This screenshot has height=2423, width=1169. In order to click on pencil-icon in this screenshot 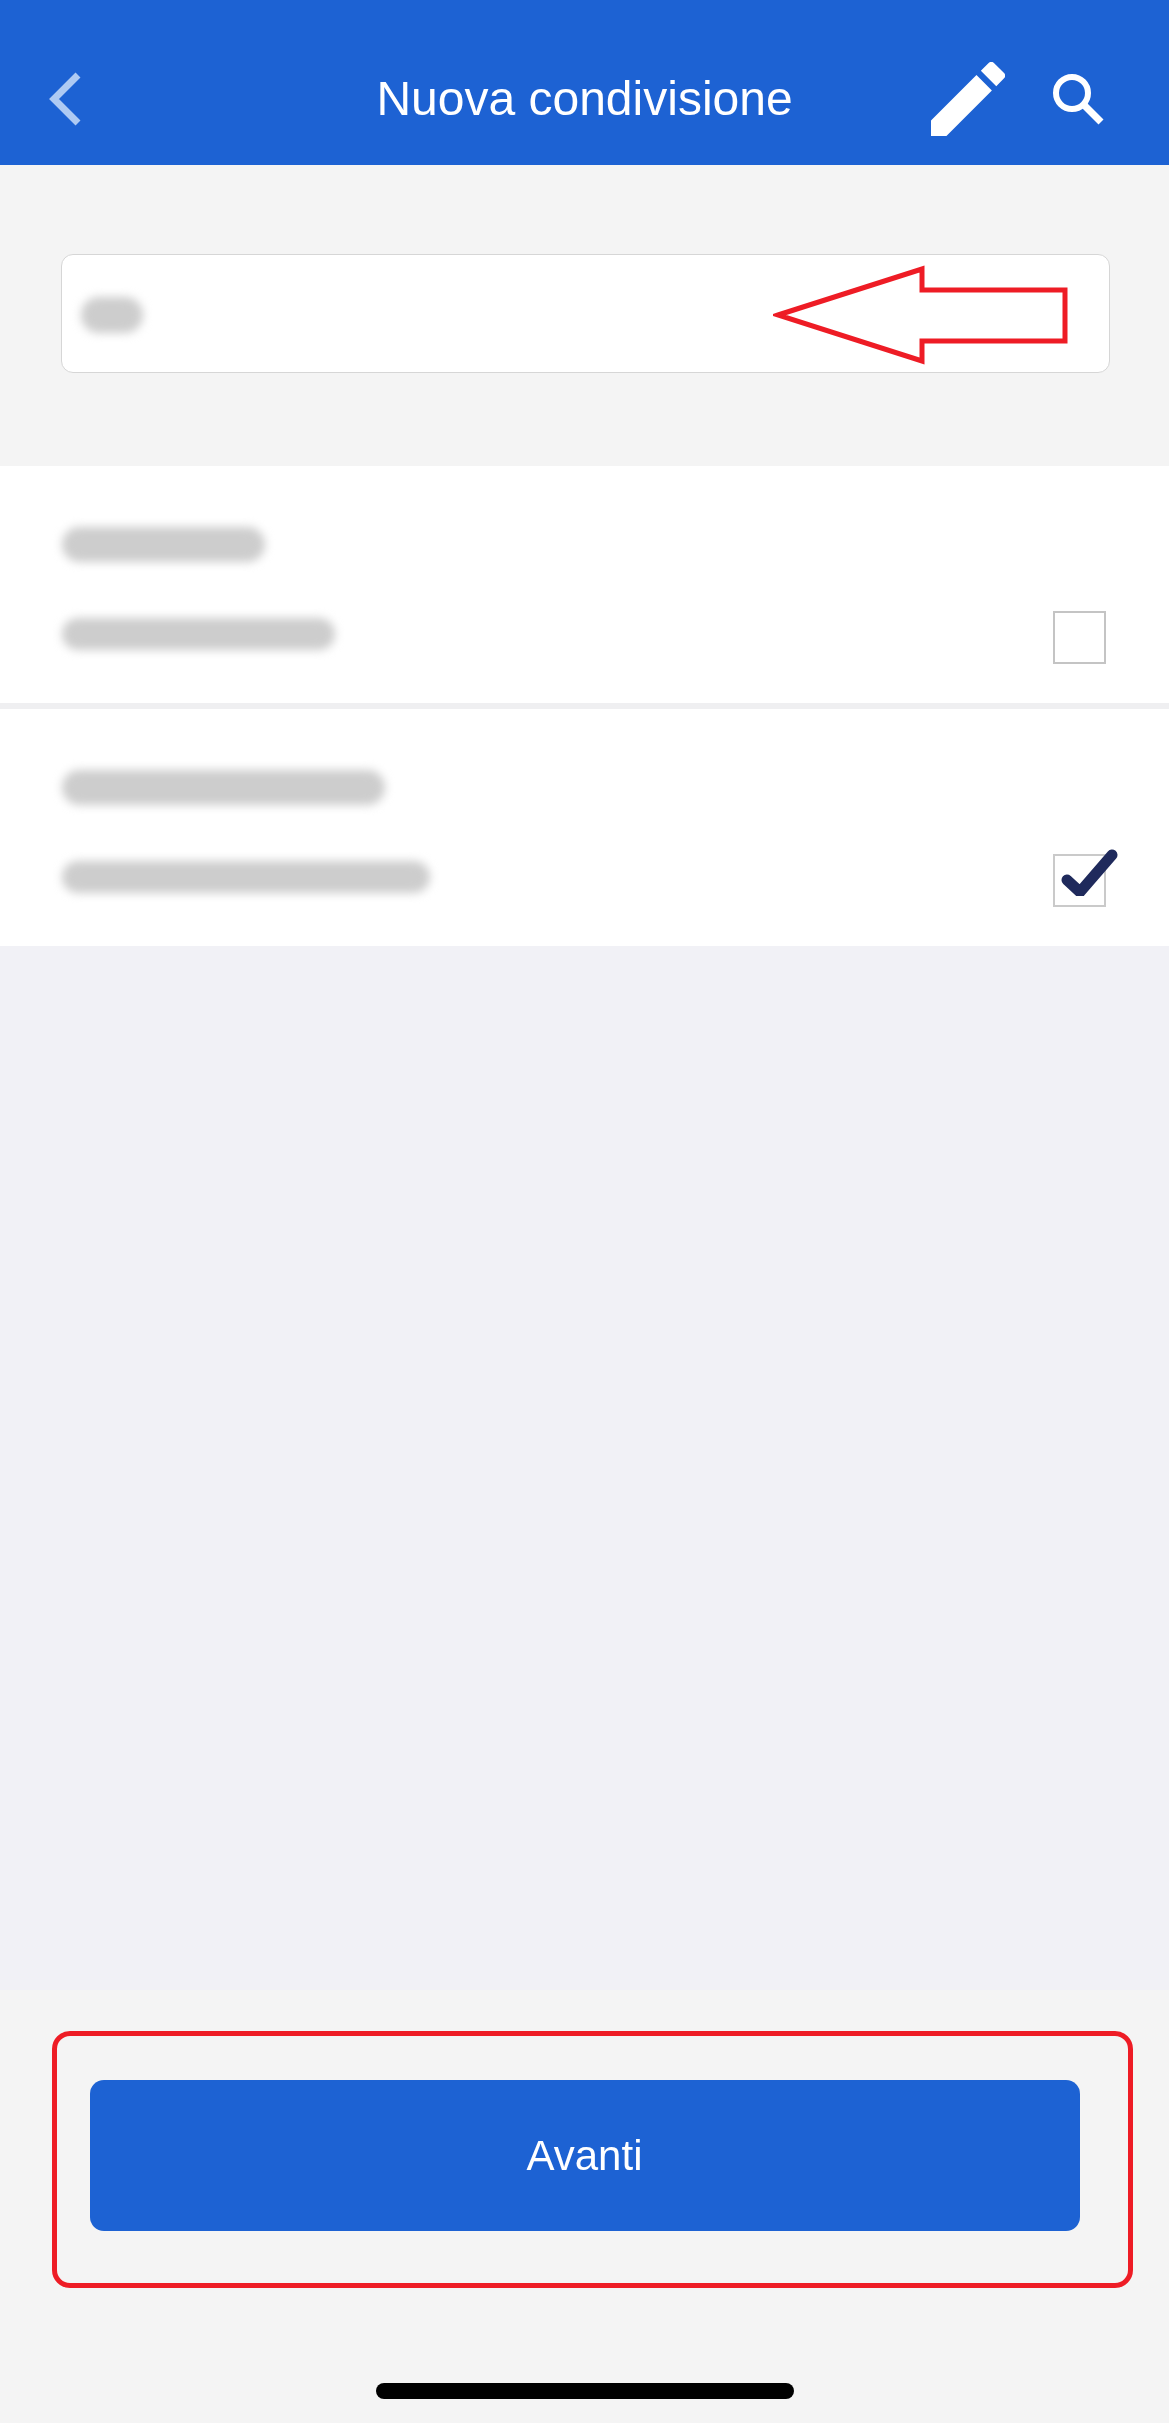, I will do `click(968, 98)`.